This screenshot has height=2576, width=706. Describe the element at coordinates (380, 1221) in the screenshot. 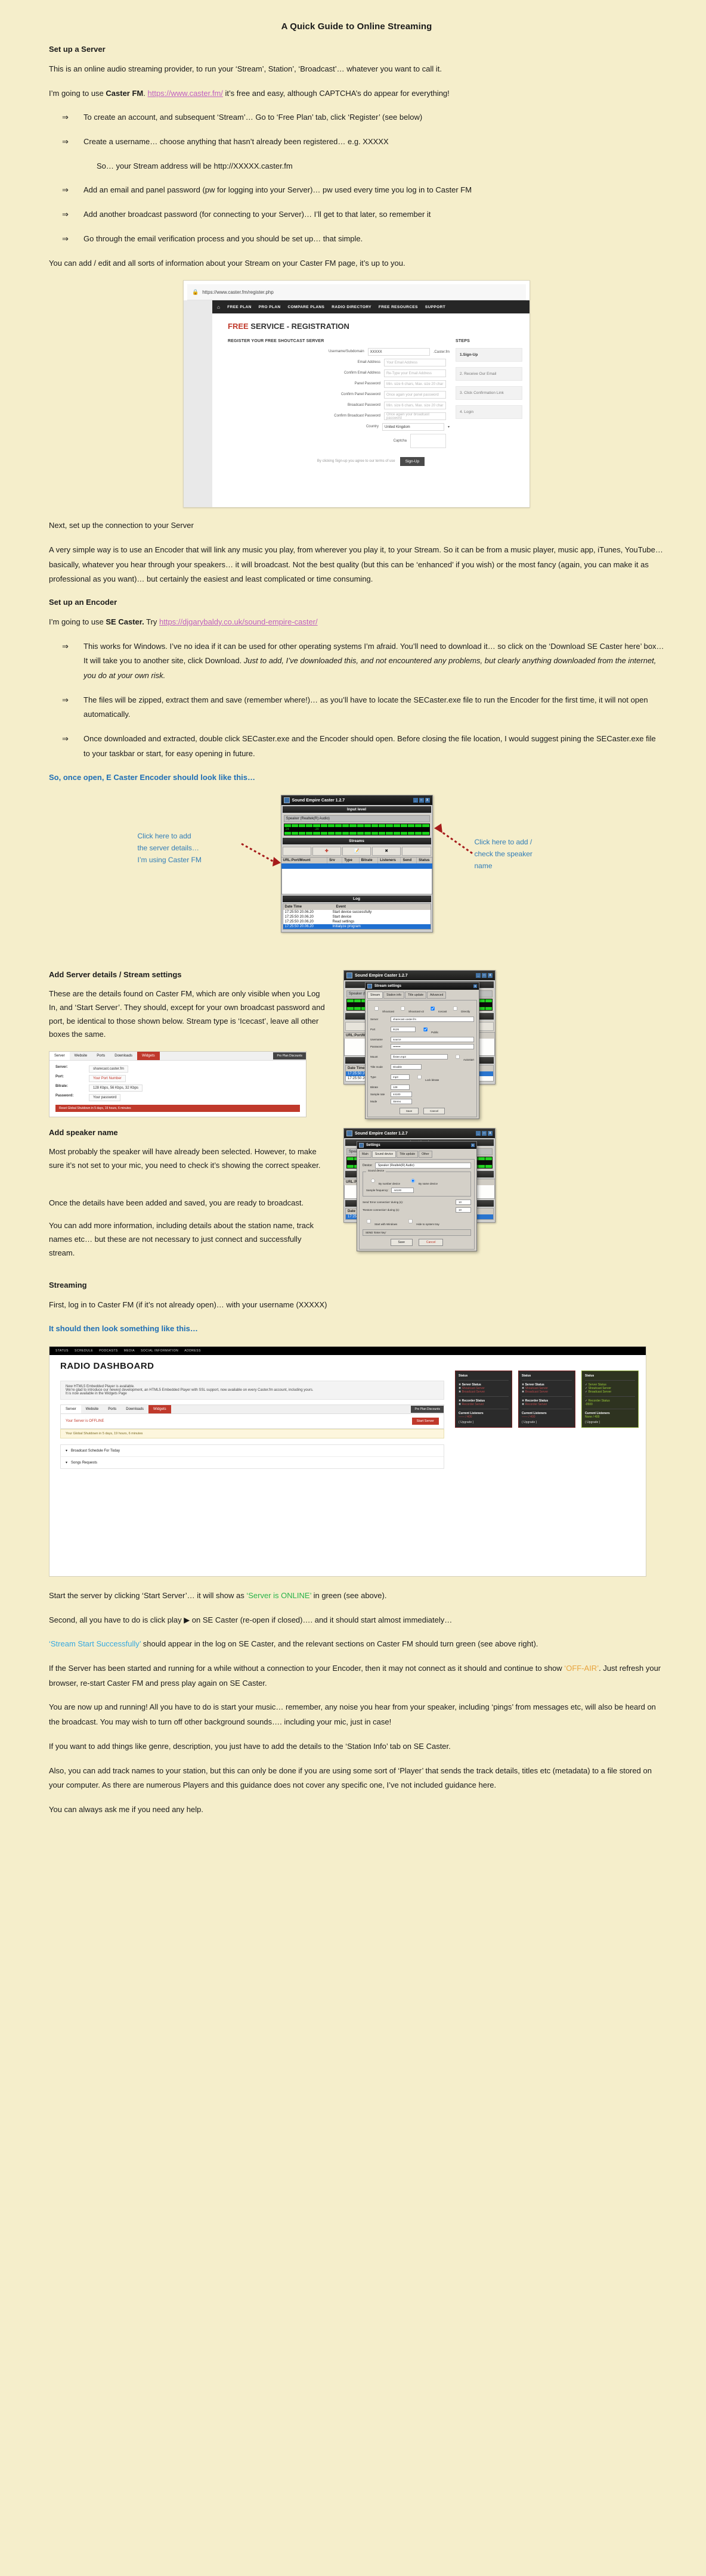

I see `checkbox-start-with-windows: Start with Windows` at that location.